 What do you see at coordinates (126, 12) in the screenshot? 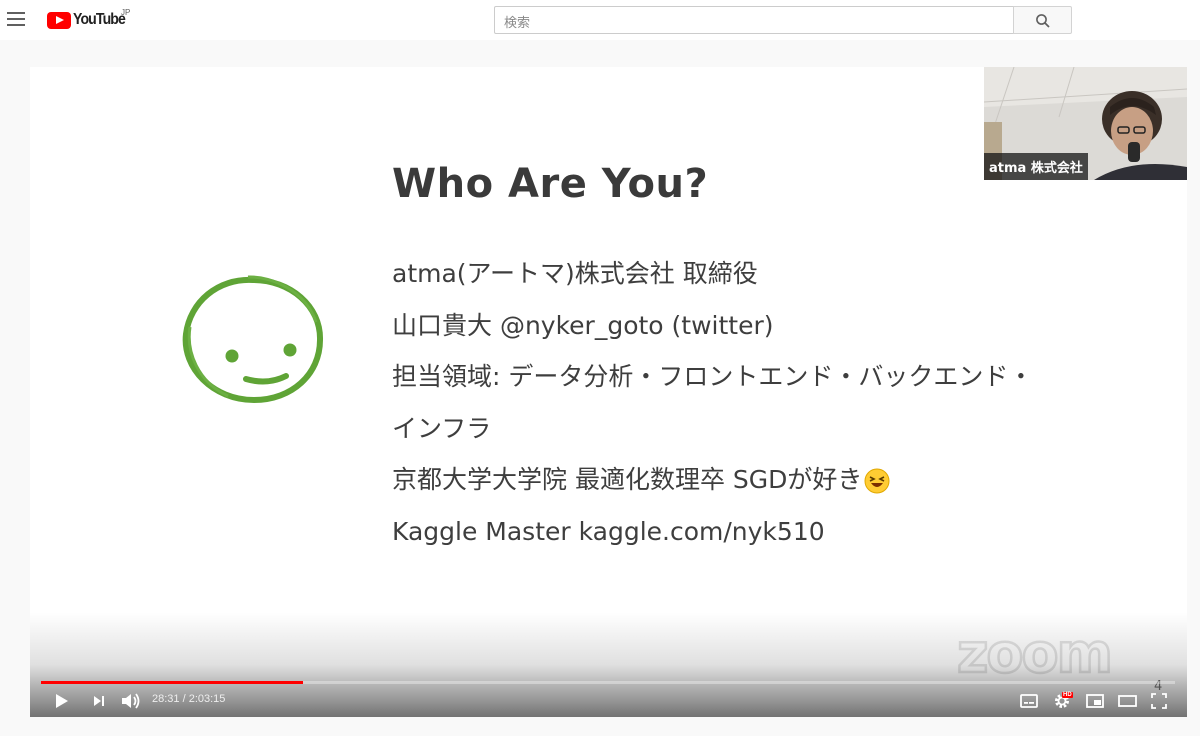
I see `logo-region-code: JP` at bounding box center [126, 12].